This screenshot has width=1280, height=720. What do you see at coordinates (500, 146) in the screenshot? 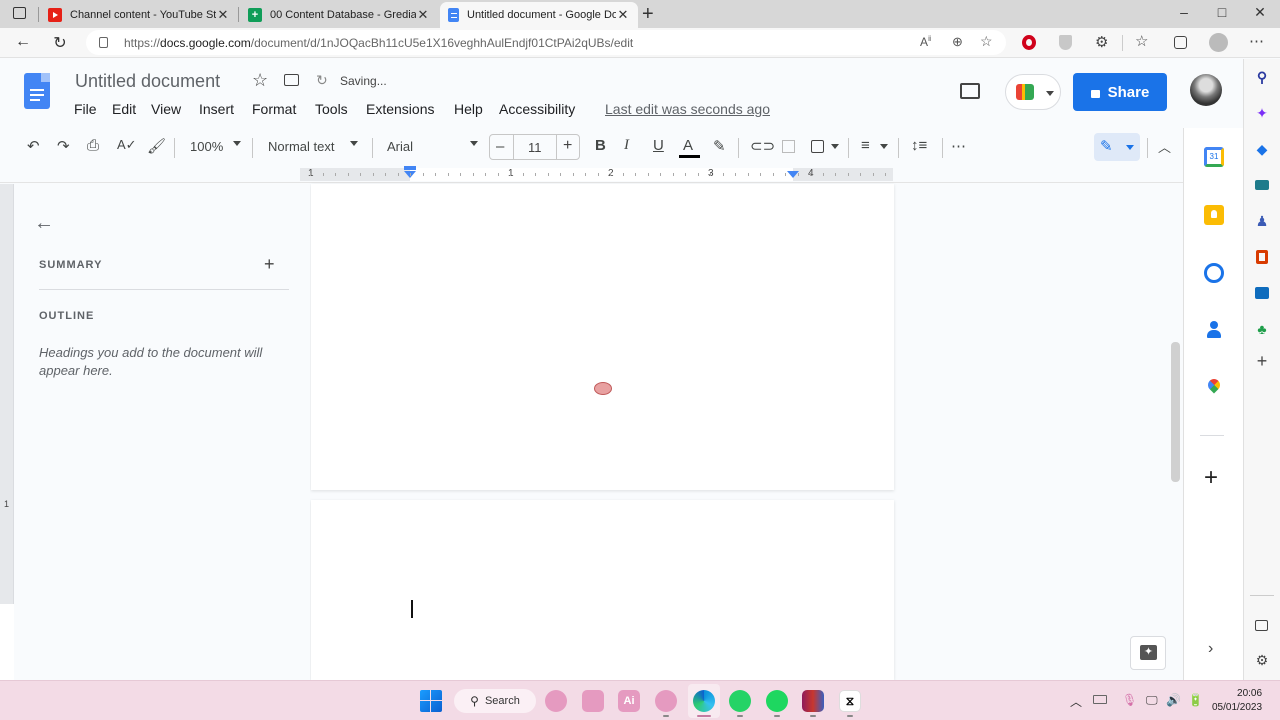
I see `decrease-font-size-button: –` at bounding box center [500, 146].